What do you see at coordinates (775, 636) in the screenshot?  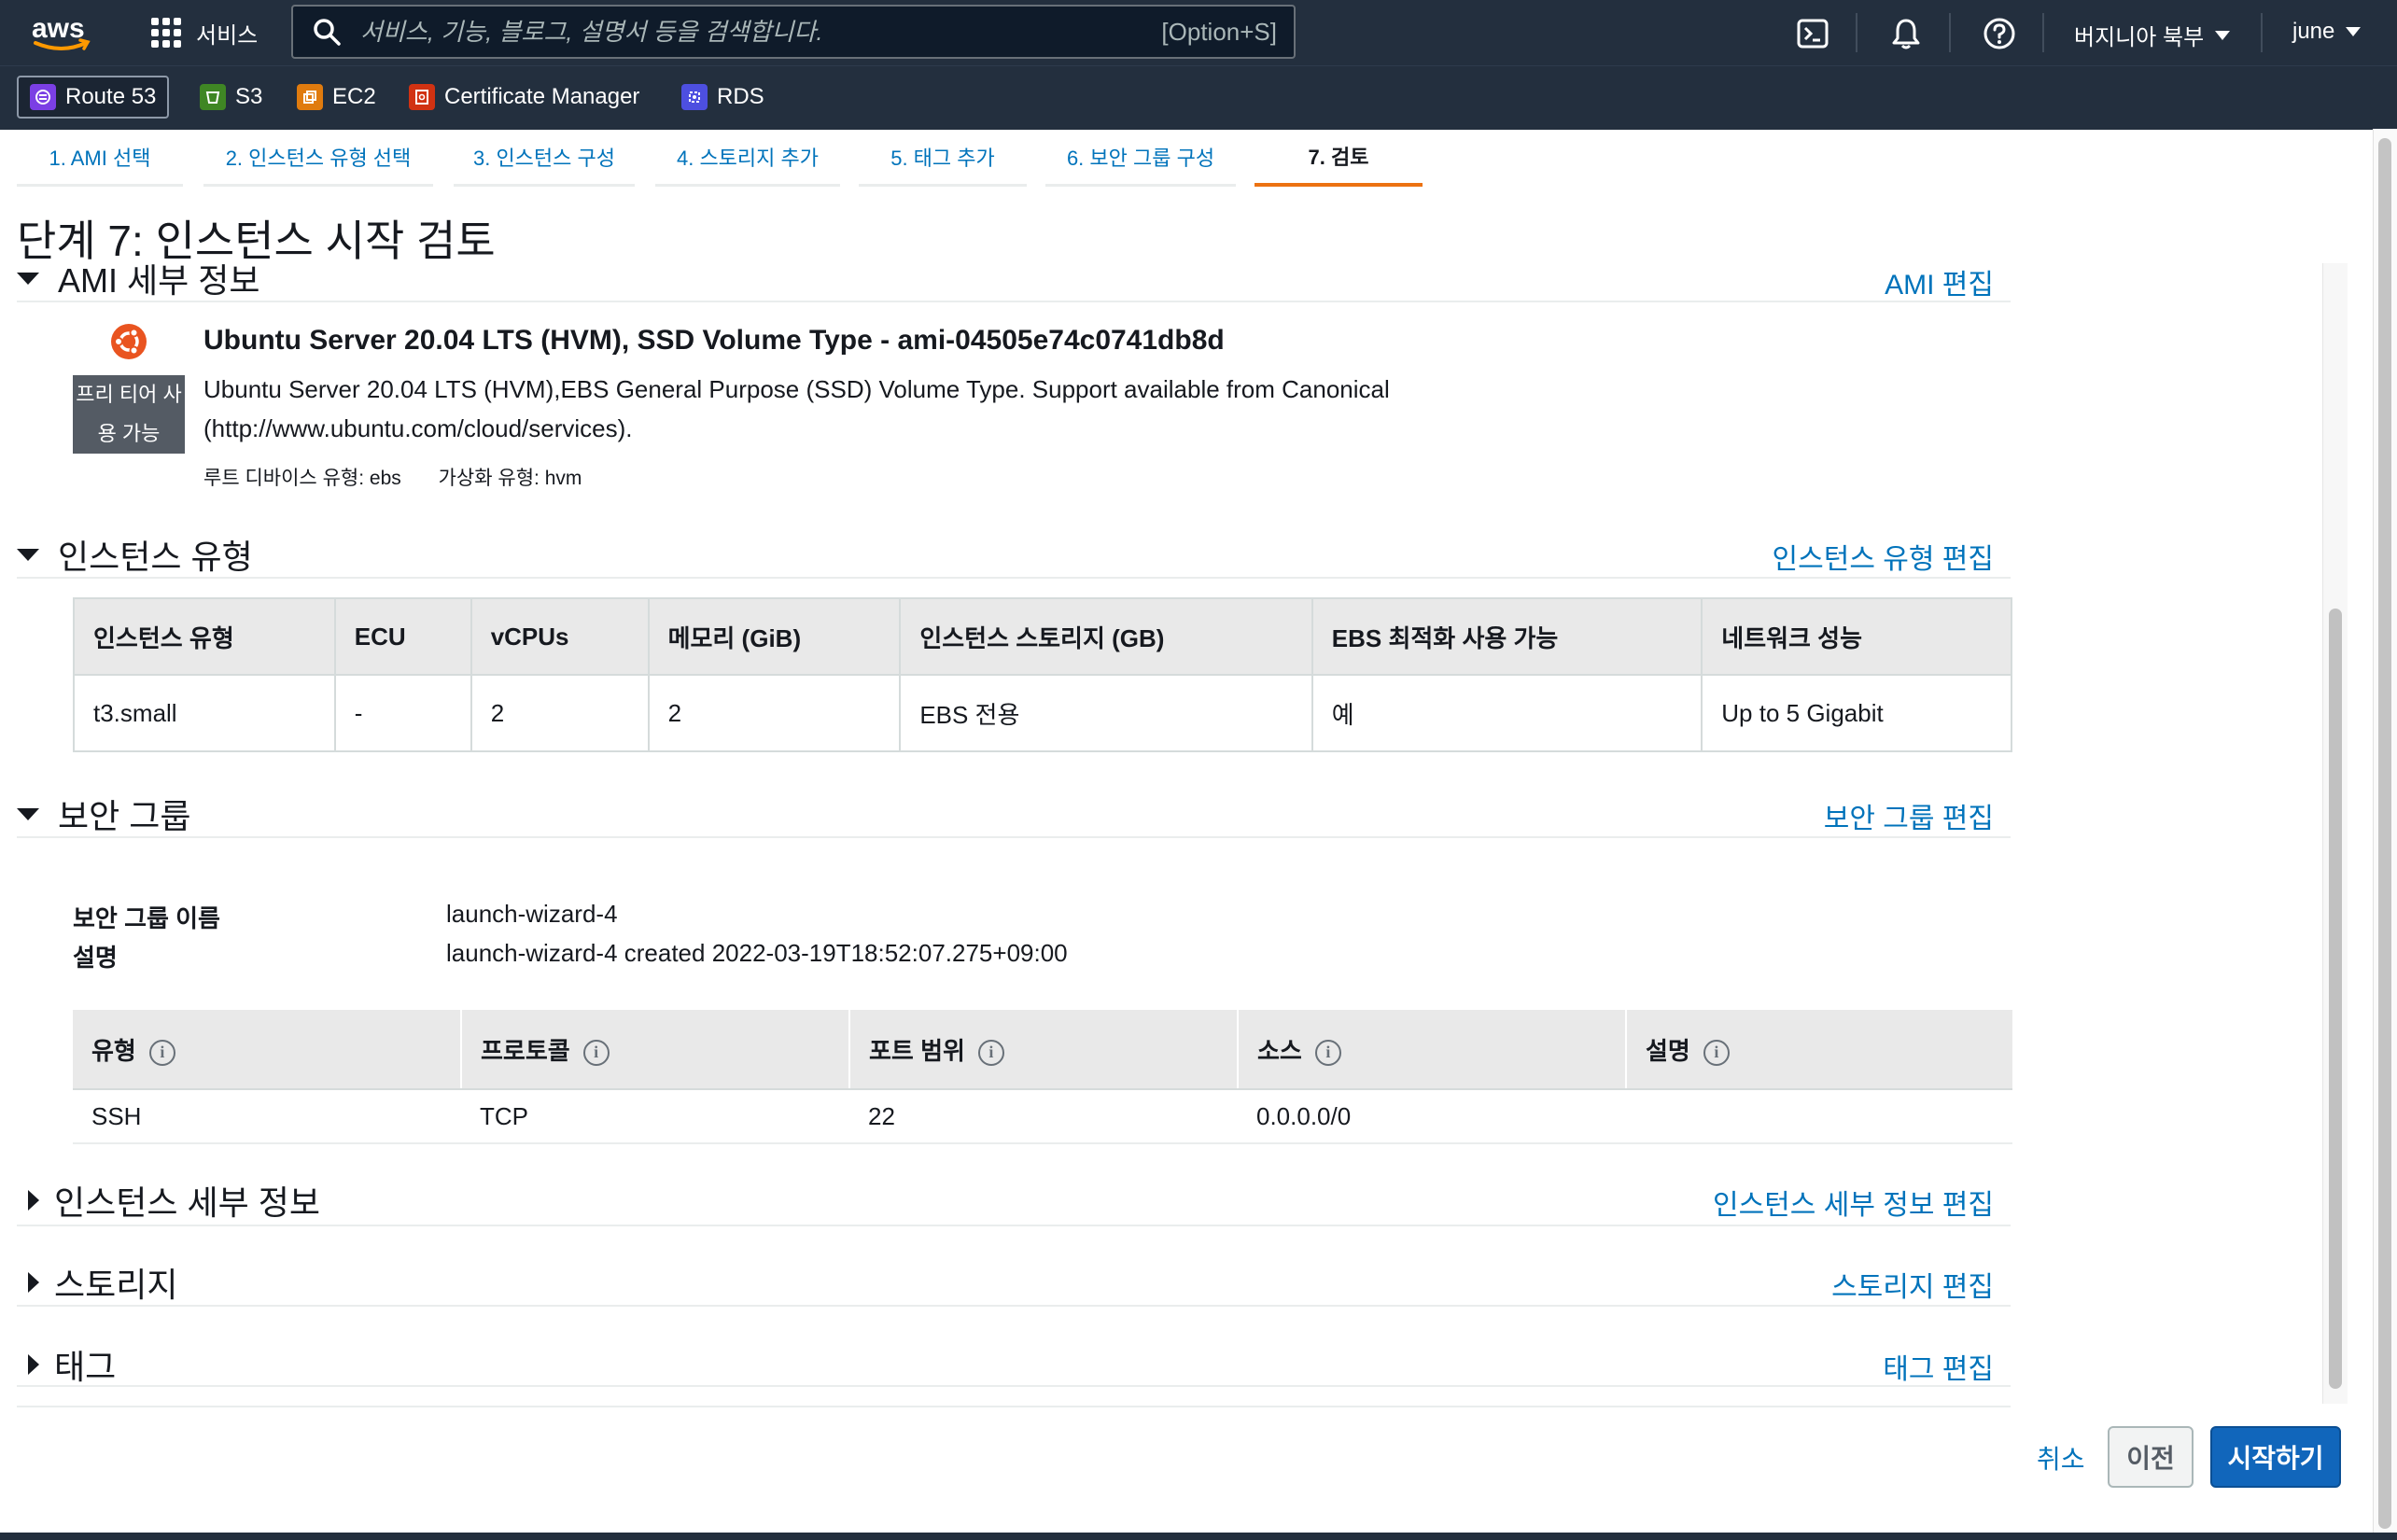 I see `column-header: 메모리 (GiB)` at bounding box center [775, 636].